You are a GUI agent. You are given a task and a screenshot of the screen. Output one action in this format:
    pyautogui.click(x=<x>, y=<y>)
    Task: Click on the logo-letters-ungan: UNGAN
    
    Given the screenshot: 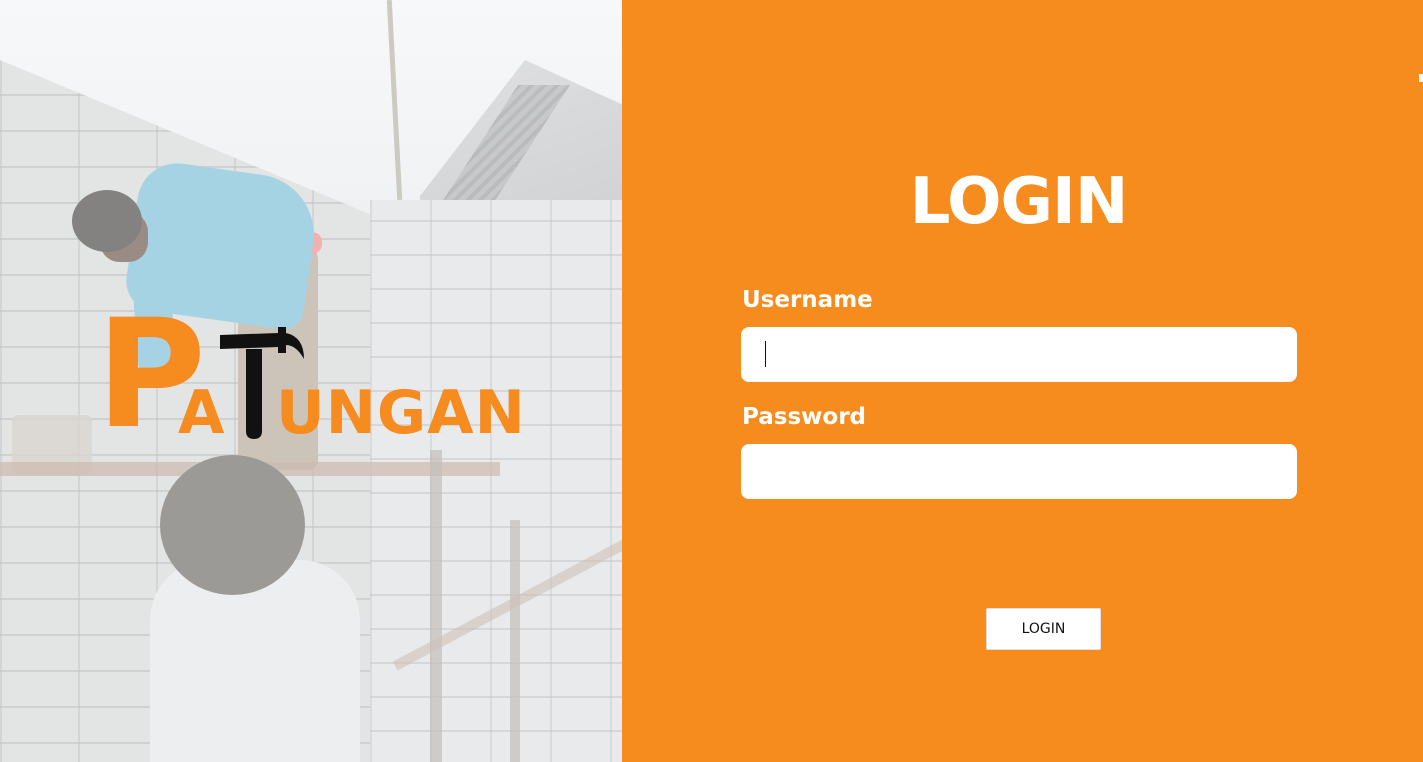 What is the action you would take?
    pyautogui.click(x=401, y=413)
    